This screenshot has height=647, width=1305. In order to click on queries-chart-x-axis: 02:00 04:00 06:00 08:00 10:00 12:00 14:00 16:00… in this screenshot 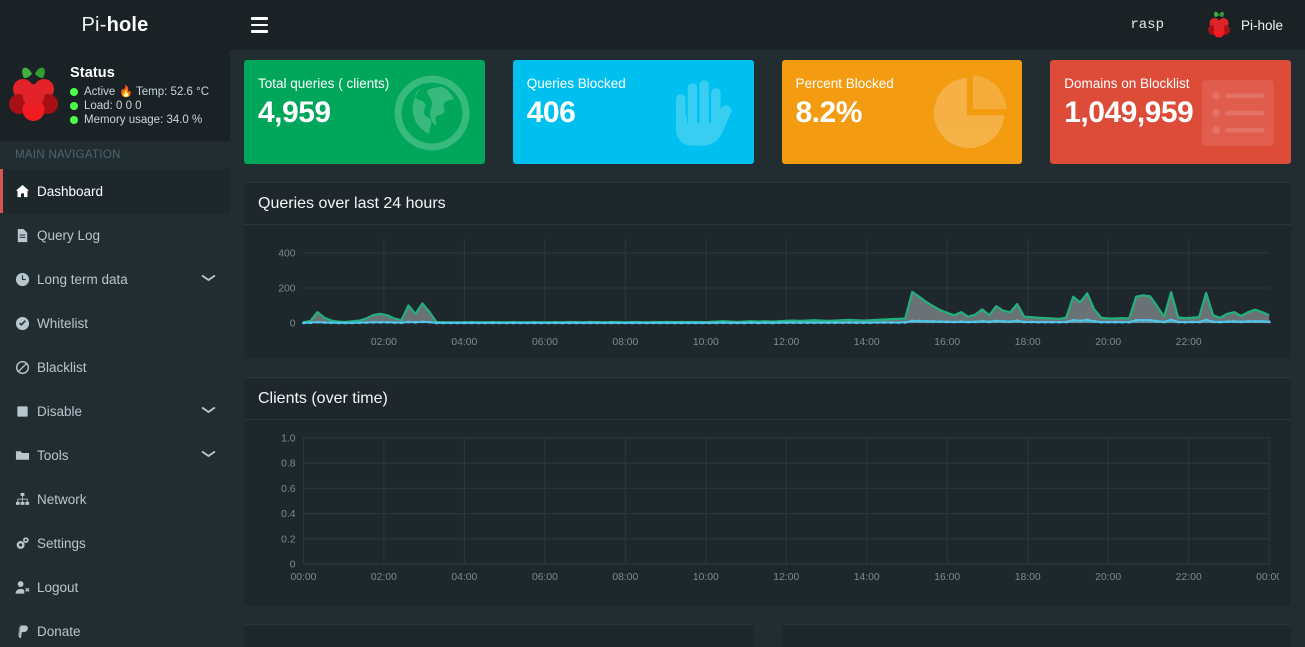, I will do `click(786, 342)`.